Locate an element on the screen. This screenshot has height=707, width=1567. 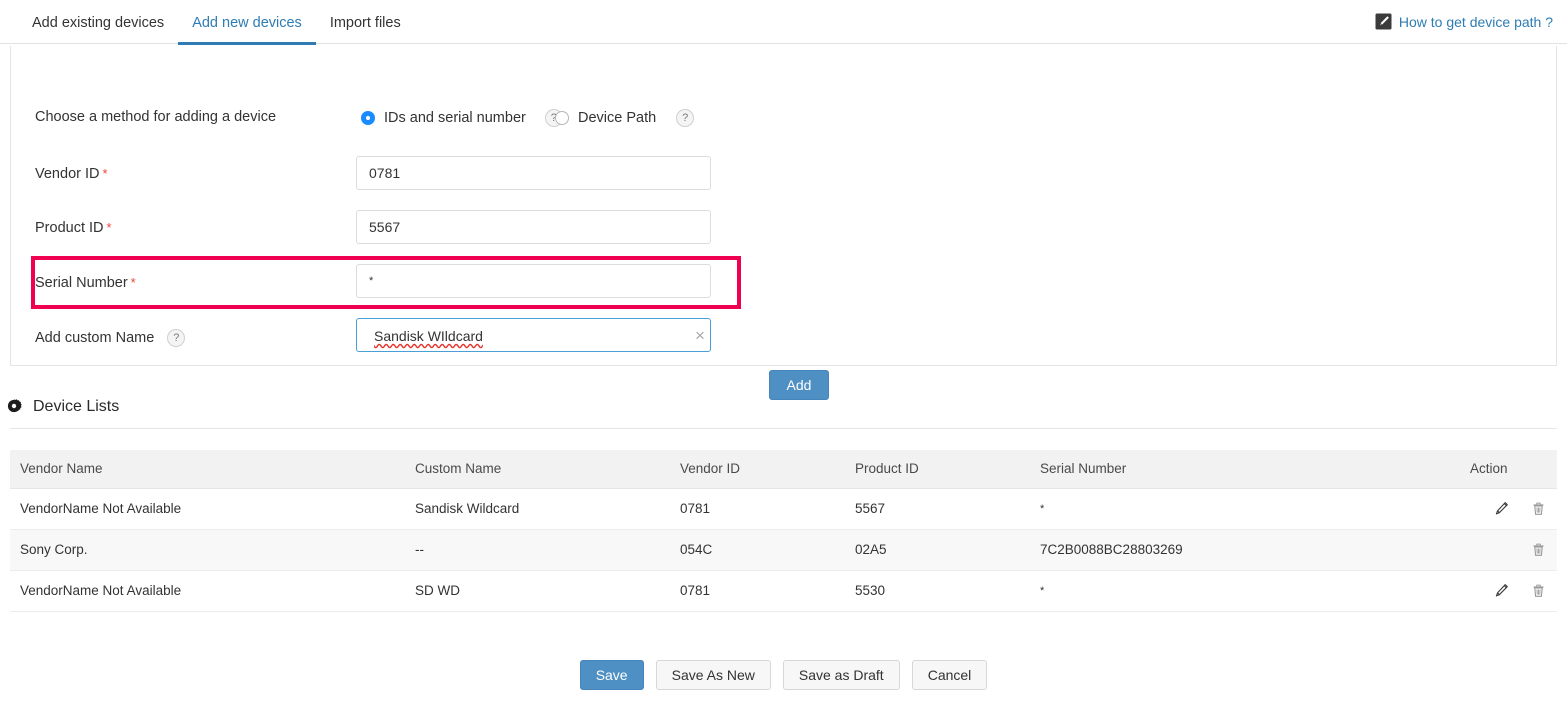
column-header-product-id: Product ID is located at coordinates (937, 469).